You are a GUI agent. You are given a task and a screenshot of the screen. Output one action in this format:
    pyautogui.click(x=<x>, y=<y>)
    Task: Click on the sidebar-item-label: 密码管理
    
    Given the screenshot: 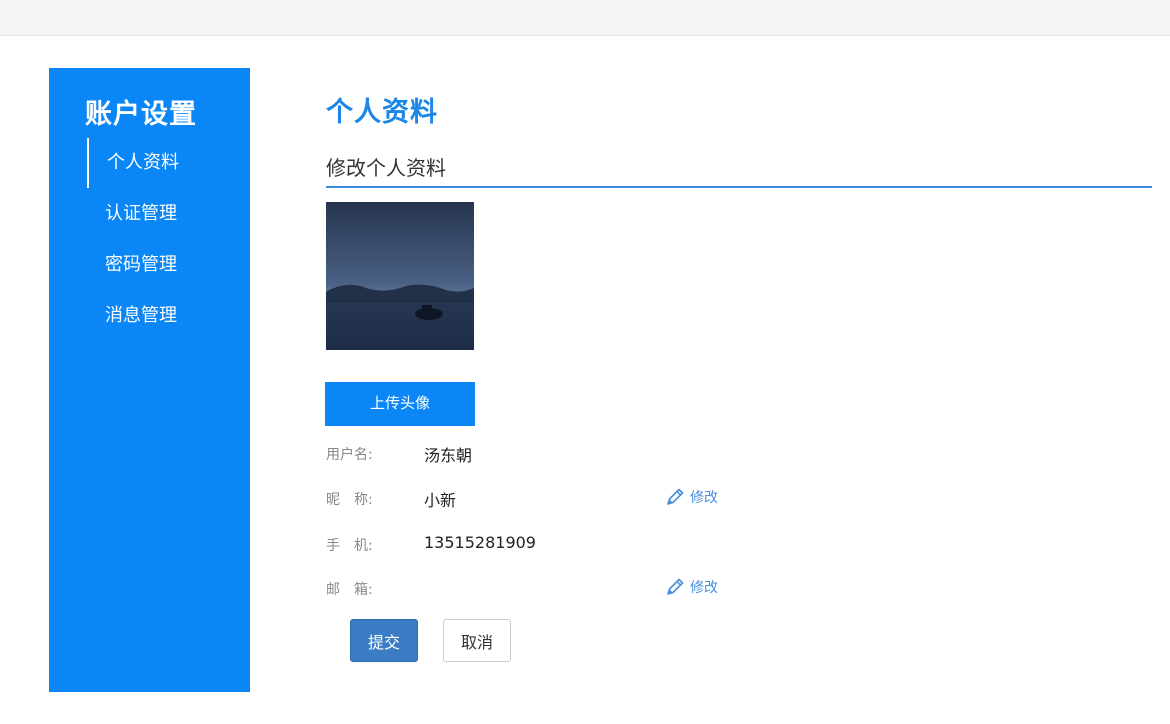 What is the action you would take?
    pyautogui.click(x=141, y=264)
    